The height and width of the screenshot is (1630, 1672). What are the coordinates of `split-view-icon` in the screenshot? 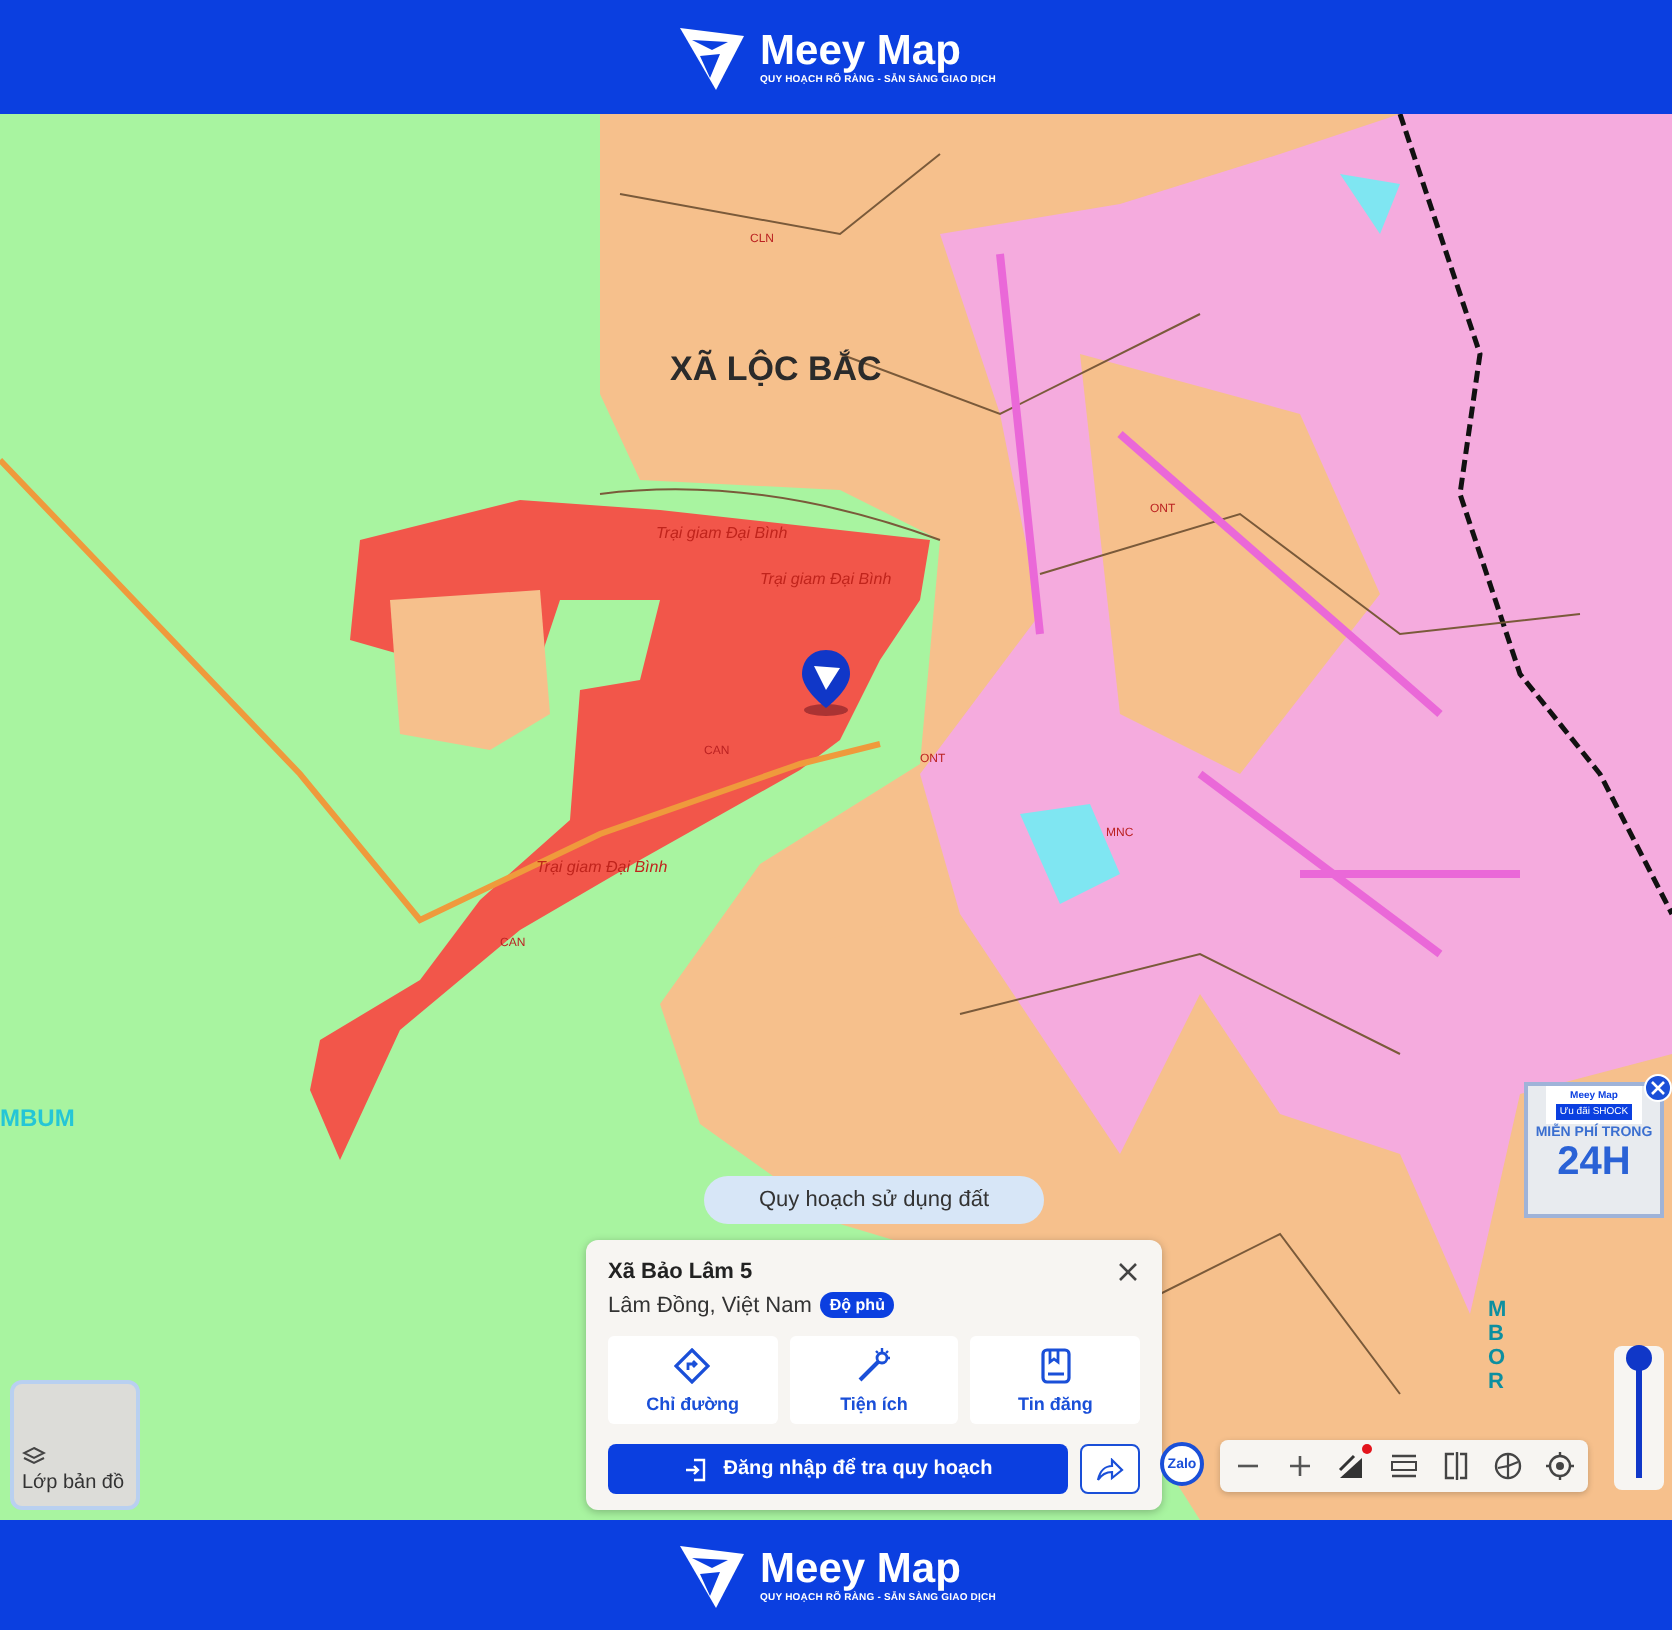 It's located at (1456, 1466).